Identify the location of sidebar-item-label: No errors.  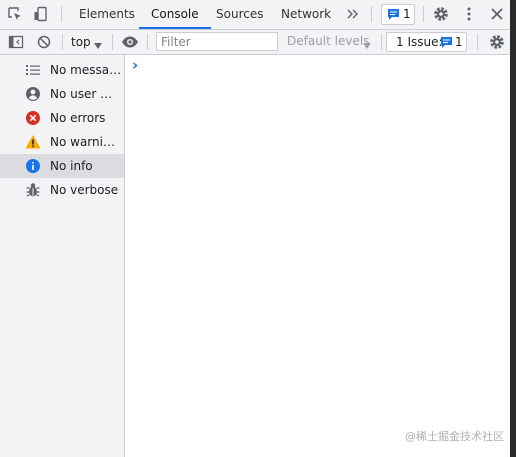
(78, 118).